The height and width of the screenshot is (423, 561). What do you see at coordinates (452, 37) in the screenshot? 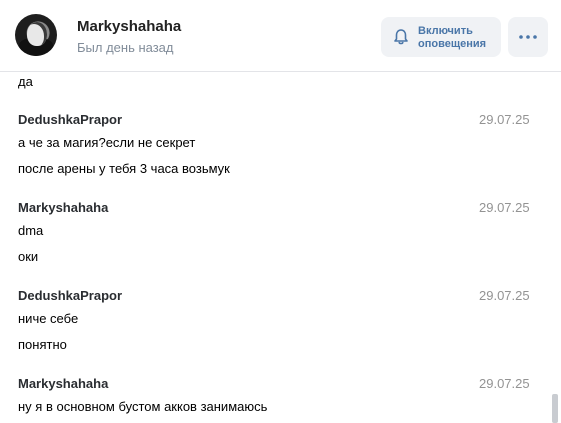
I see `enable-notifications-label: Включить оповещения` at bounding box center [452, 37].